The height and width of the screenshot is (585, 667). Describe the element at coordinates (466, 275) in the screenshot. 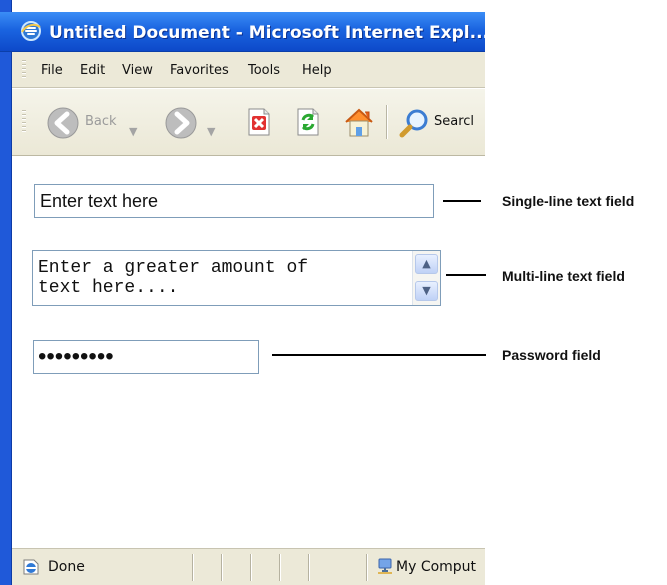

I see `multi-line-callout-line` at that location.